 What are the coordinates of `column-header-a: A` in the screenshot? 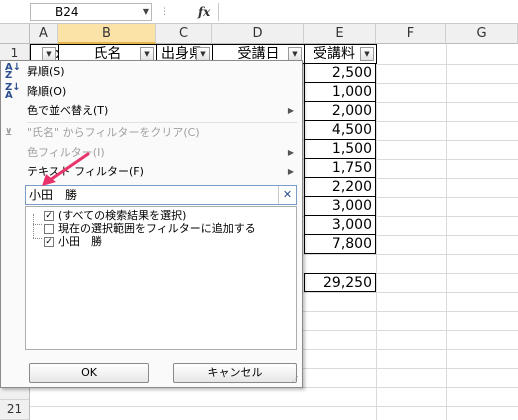 It's located at (44, 34).